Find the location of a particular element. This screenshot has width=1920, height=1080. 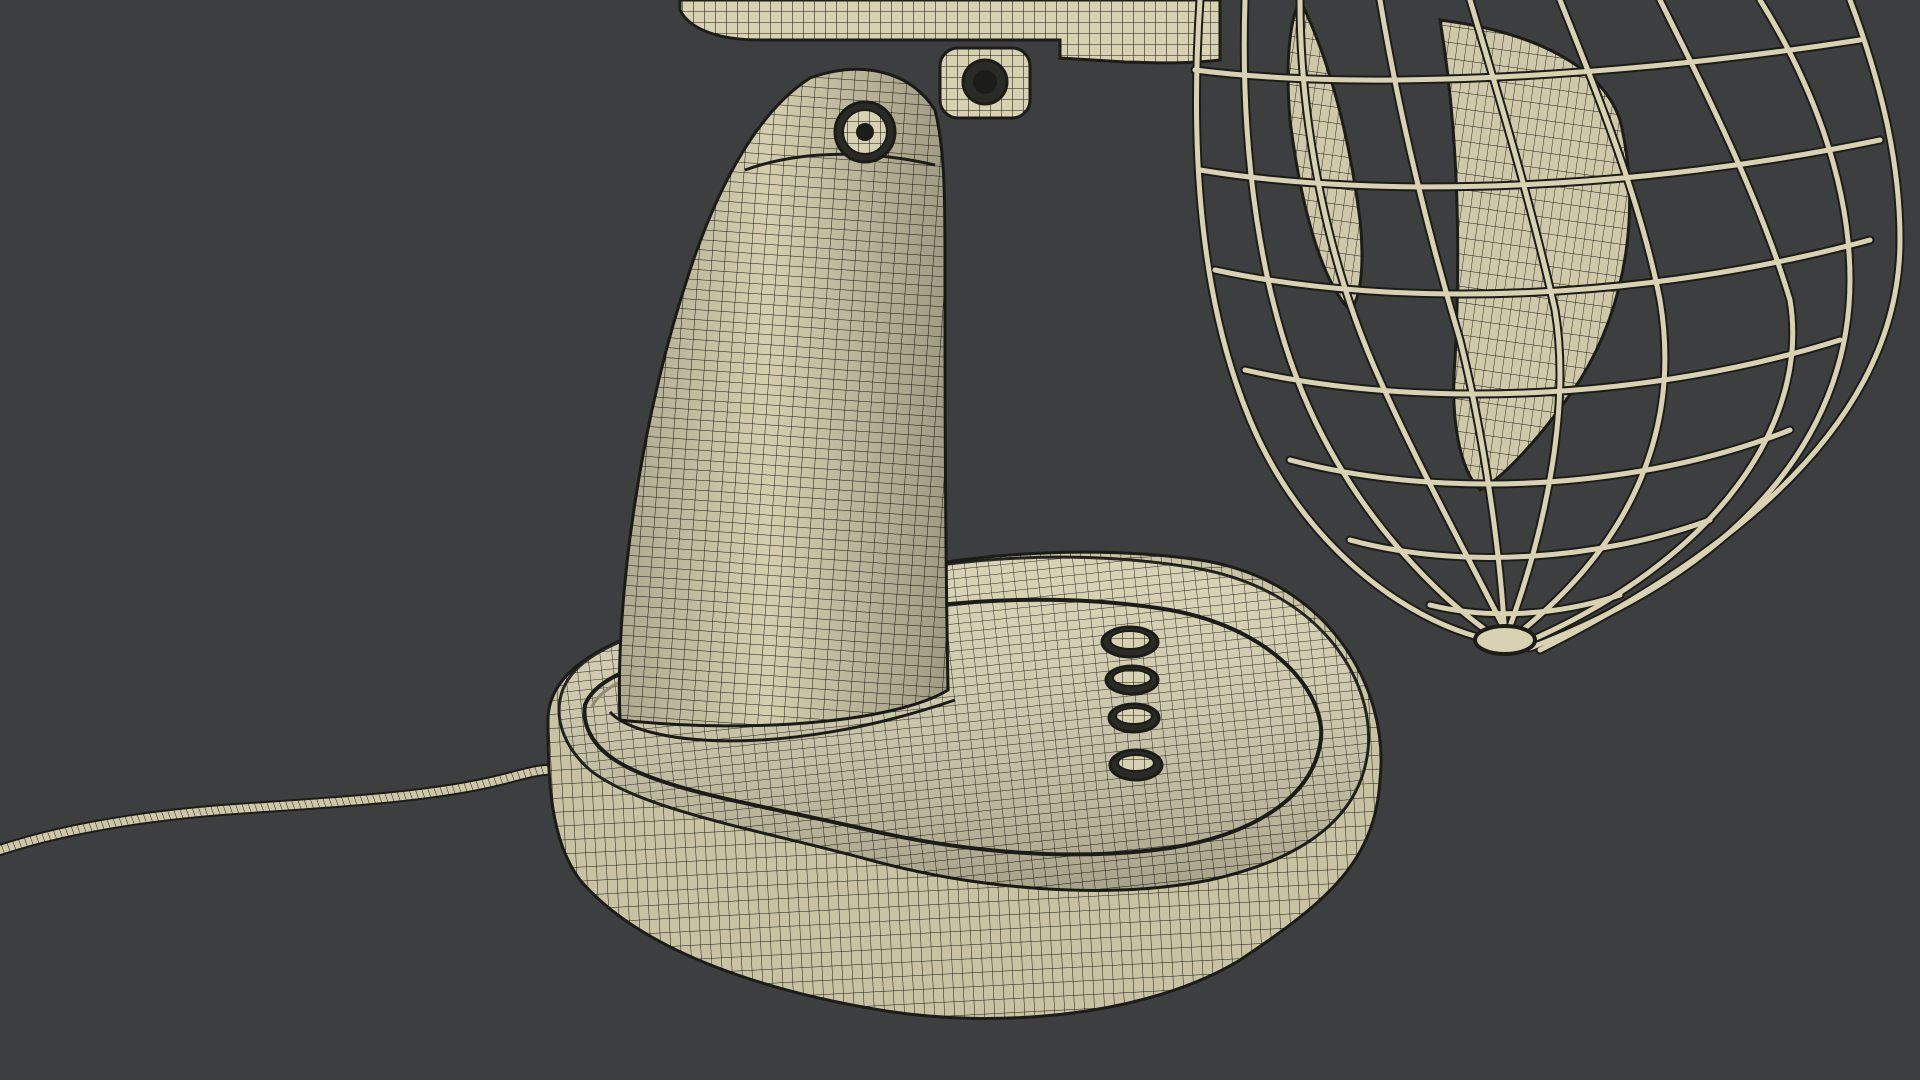

tilt-joint-knob is located at coordinates (865, 132).